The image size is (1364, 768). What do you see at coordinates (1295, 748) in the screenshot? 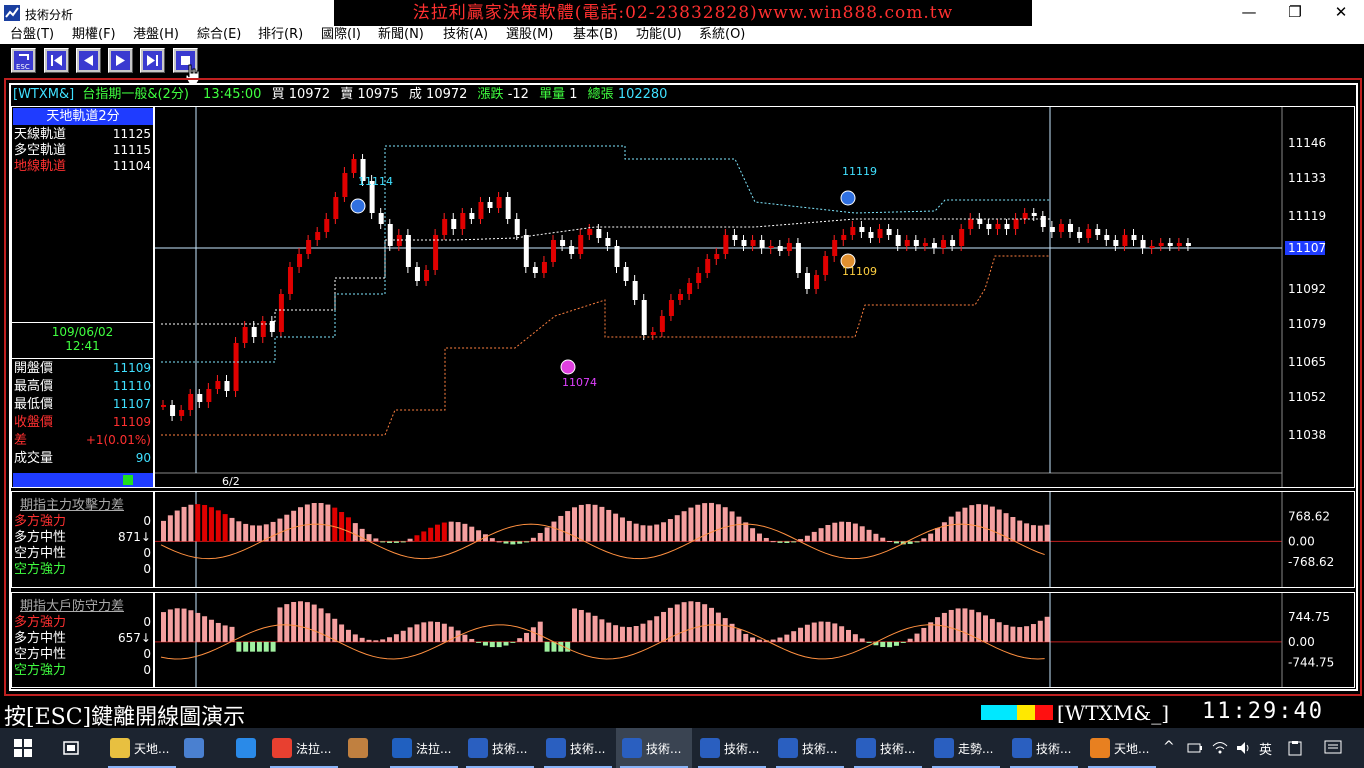
I see `clipboard-icon` at bounding box center [1295, 748].